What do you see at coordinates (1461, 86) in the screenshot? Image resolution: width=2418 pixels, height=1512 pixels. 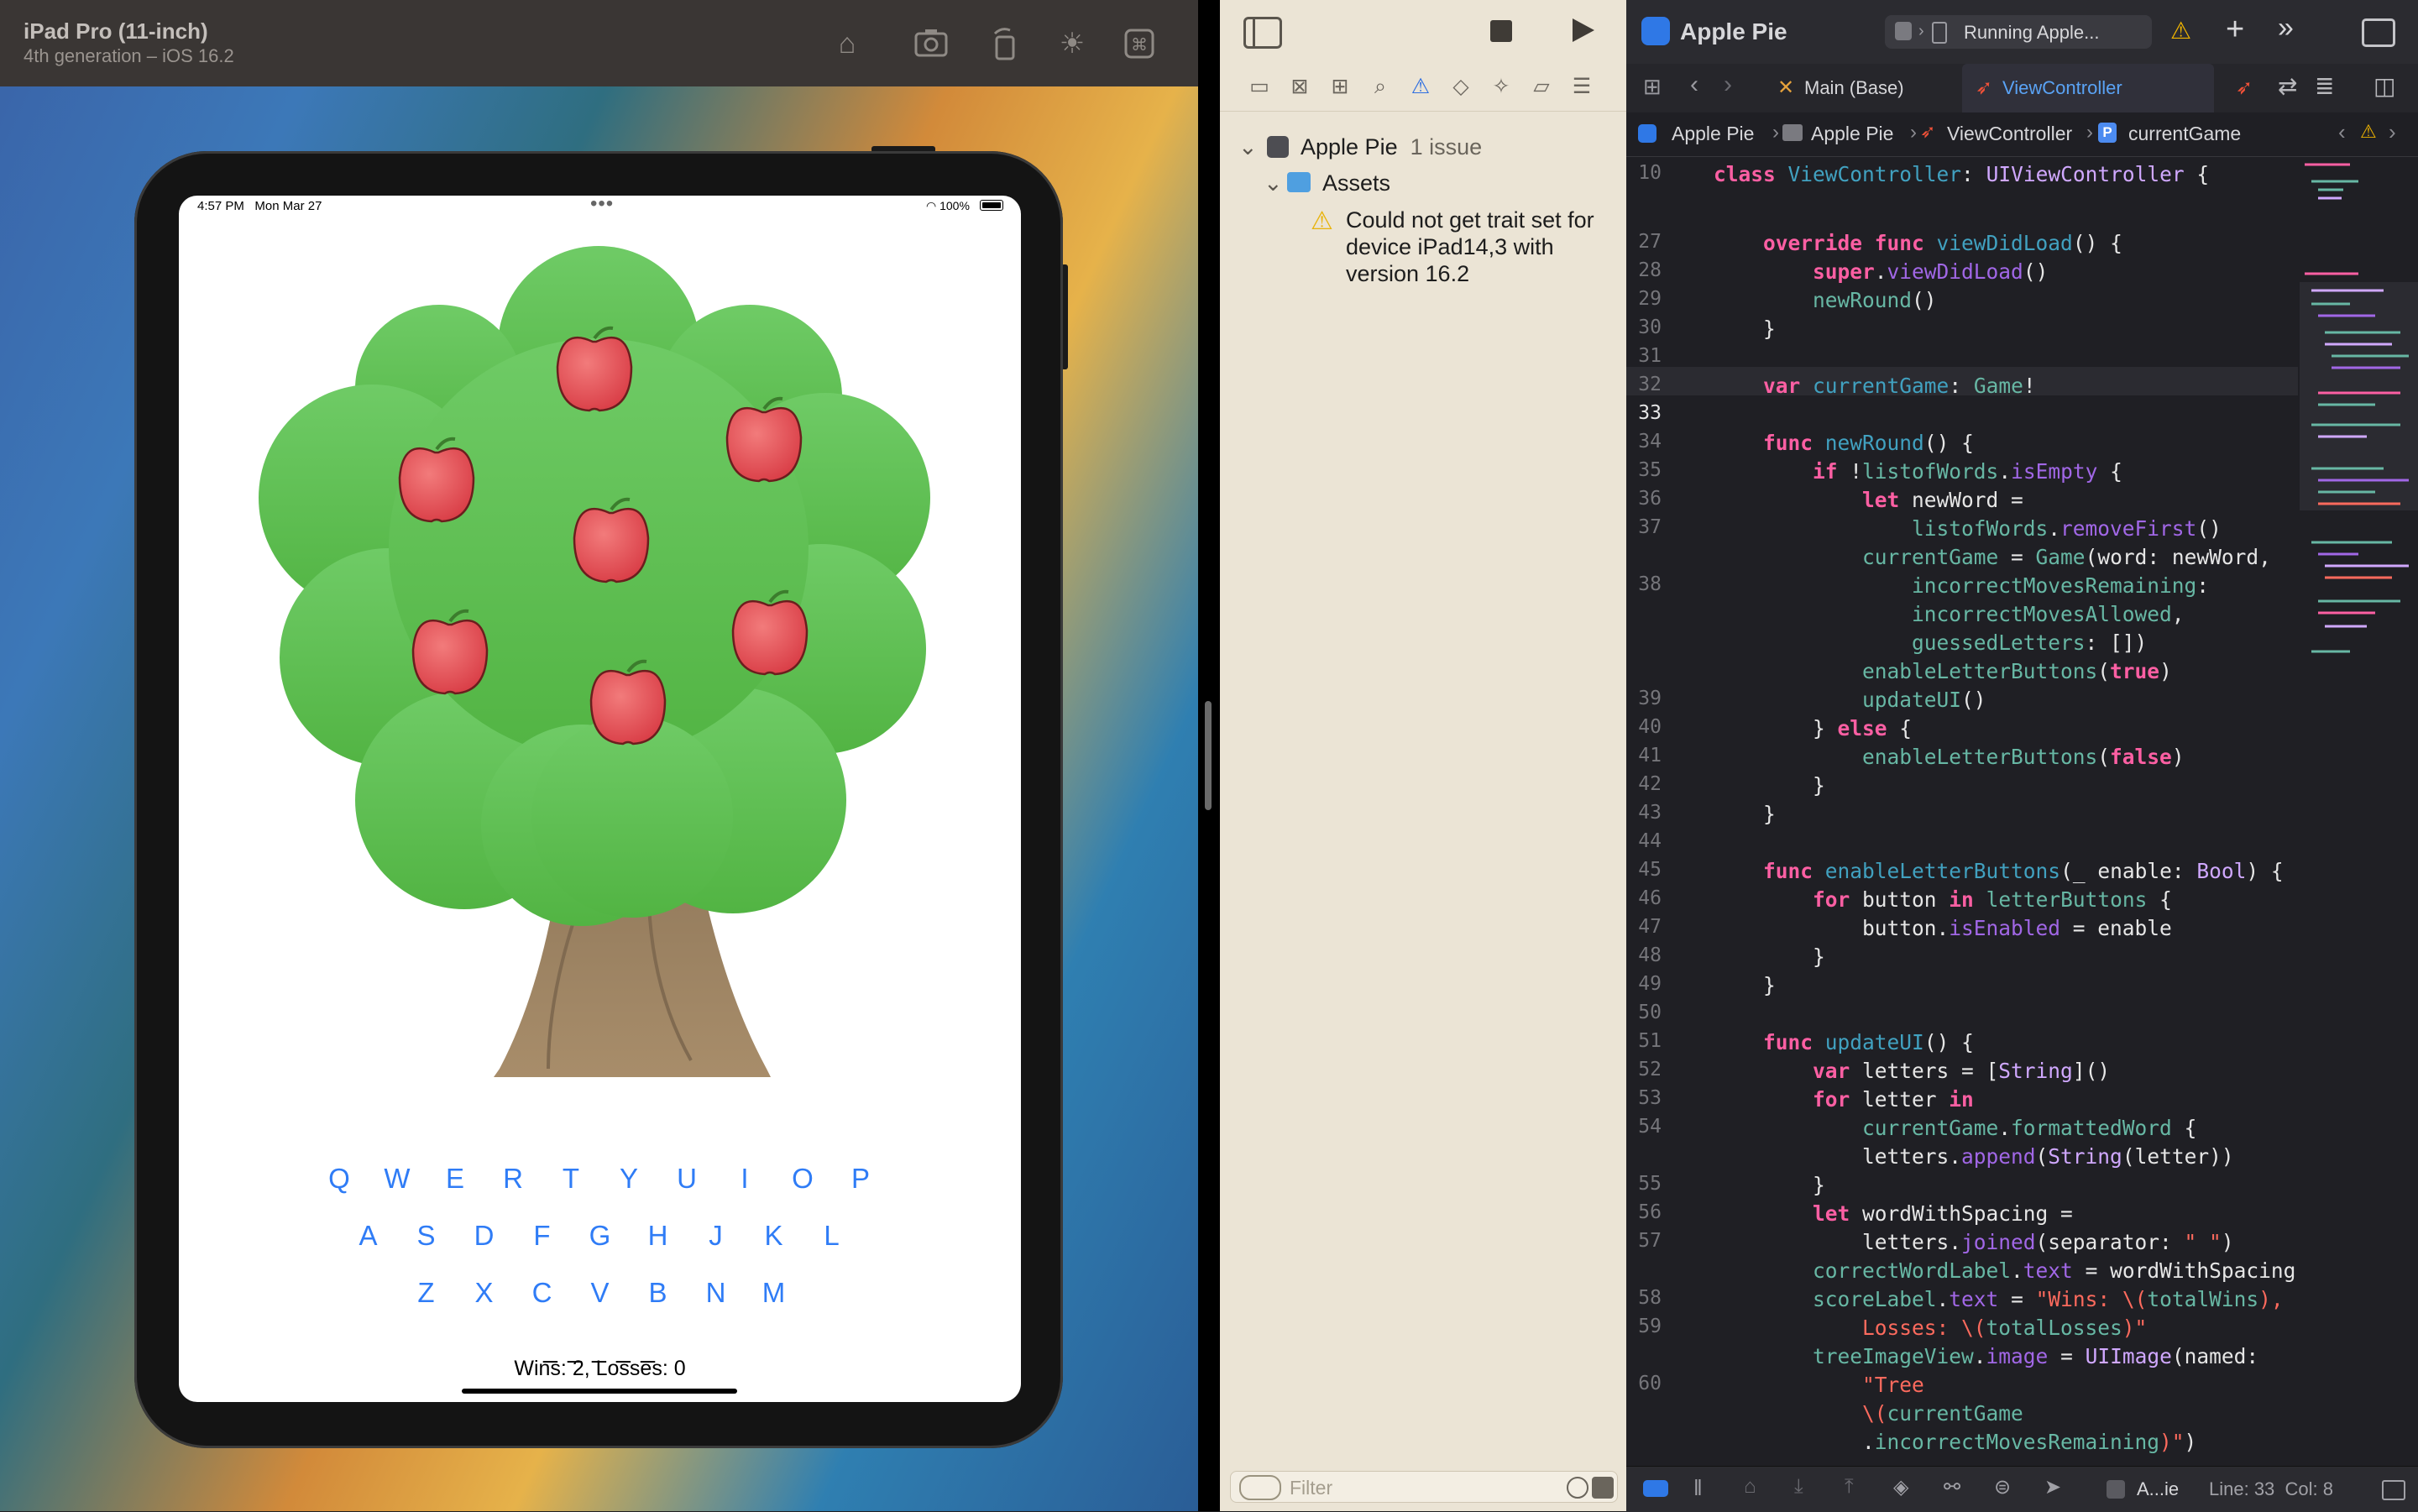 I see `test-icon: ◇` at bounding box center [1461, 86].